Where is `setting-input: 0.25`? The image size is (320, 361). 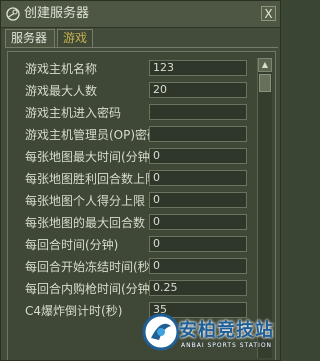
setting-input: 0.25 is located at coordinates (198, 288).